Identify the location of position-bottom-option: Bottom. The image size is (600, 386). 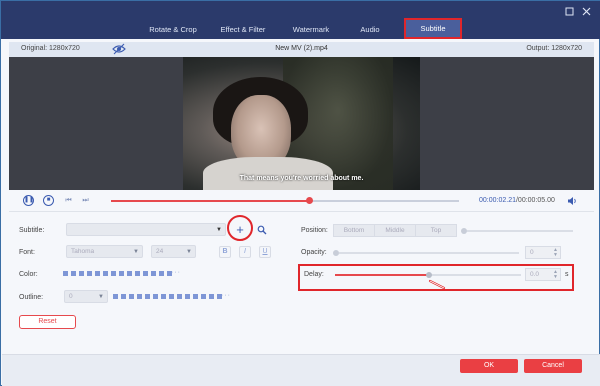
(354, 230).